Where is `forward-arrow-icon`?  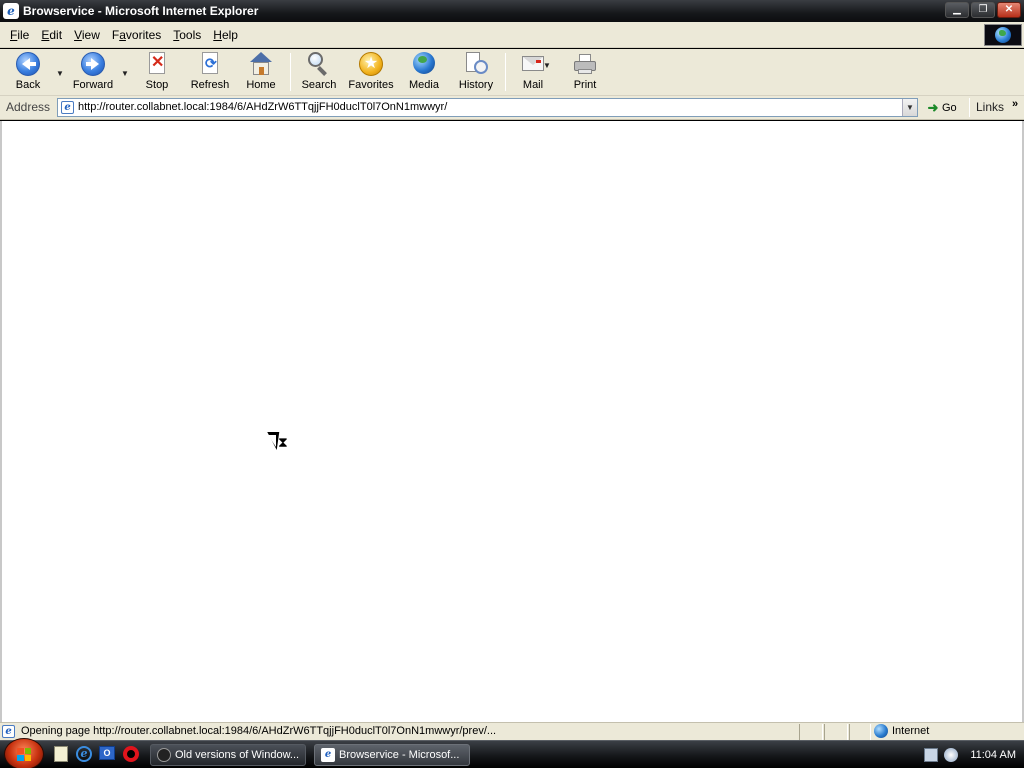 forward-arrow-icon is located at coordinates (93, 64).